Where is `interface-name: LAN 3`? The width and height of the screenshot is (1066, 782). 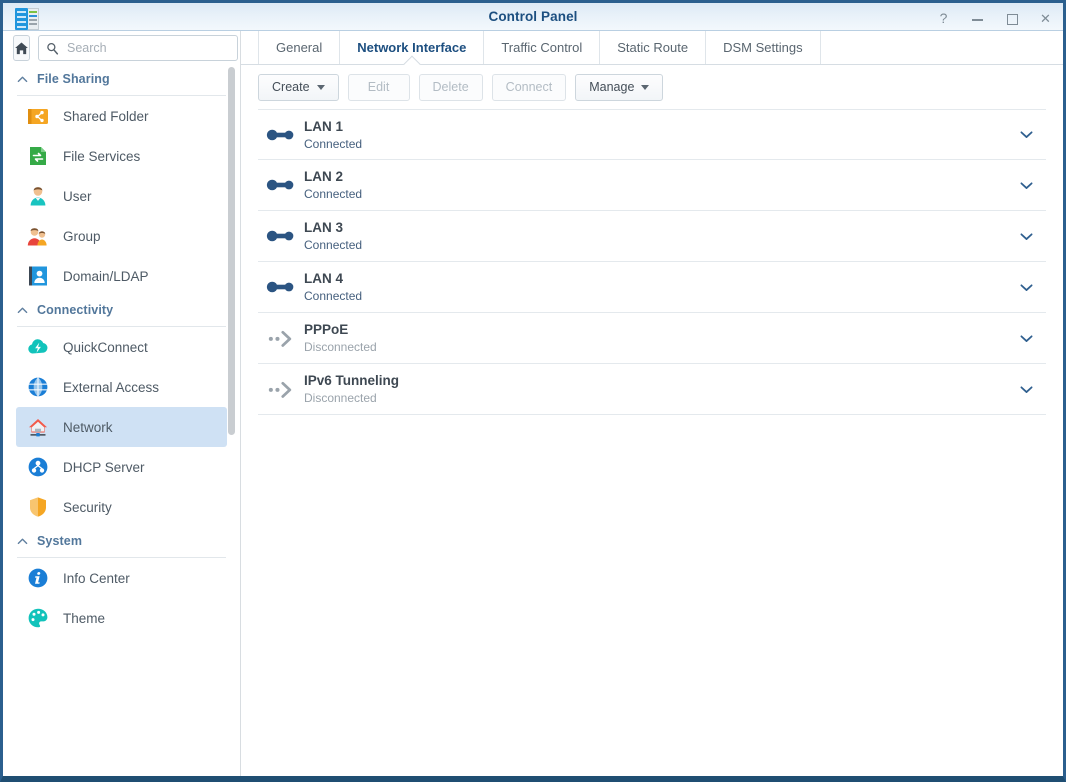 interface-name: LAN 3 is located at coordinates (324, 227).